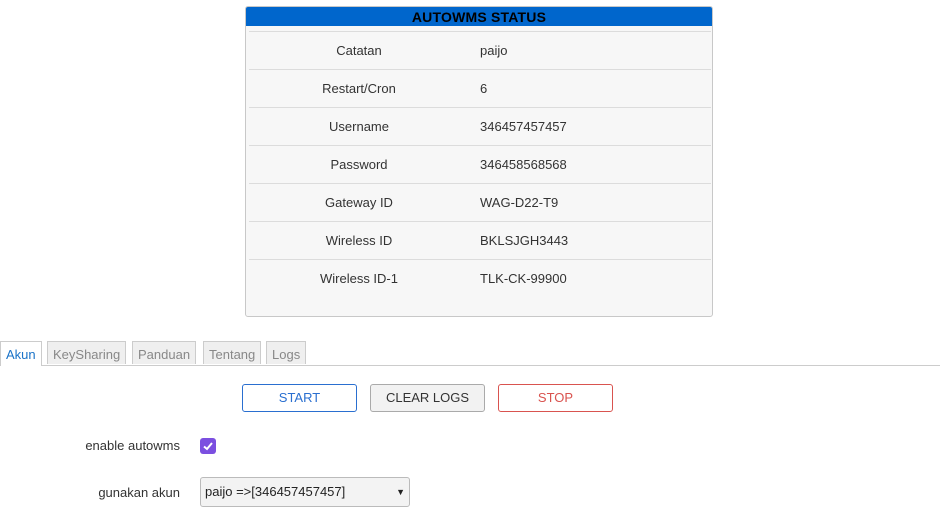  Describe the element at coordinates (359, 164) in the screenshot. I see `row-key: Password` at that location.